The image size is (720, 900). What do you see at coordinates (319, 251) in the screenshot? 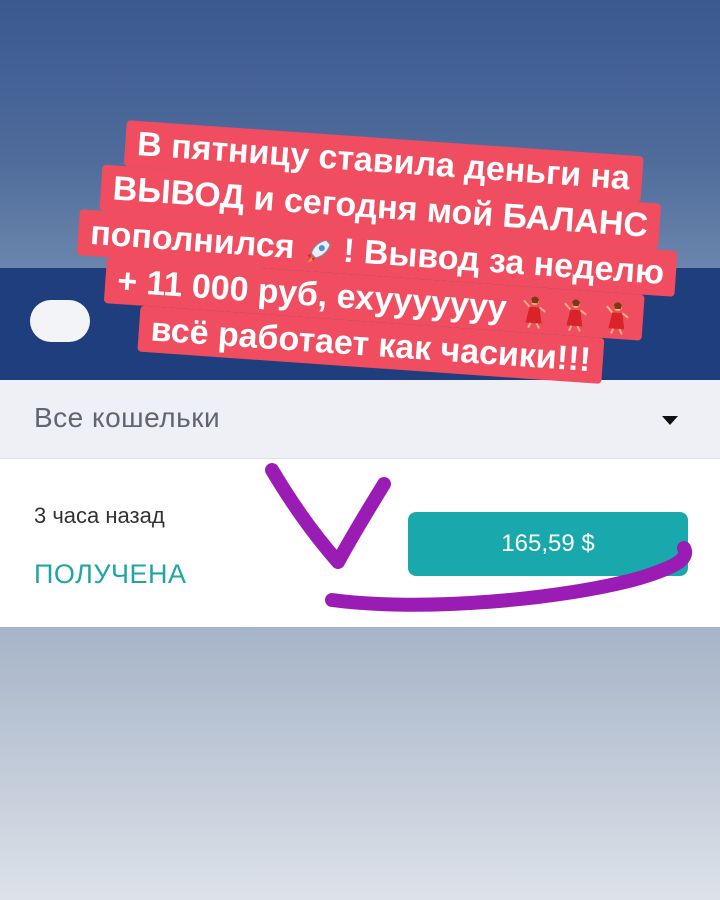
I see `rocket-emoji-icon` at bounding box center [319, 251].